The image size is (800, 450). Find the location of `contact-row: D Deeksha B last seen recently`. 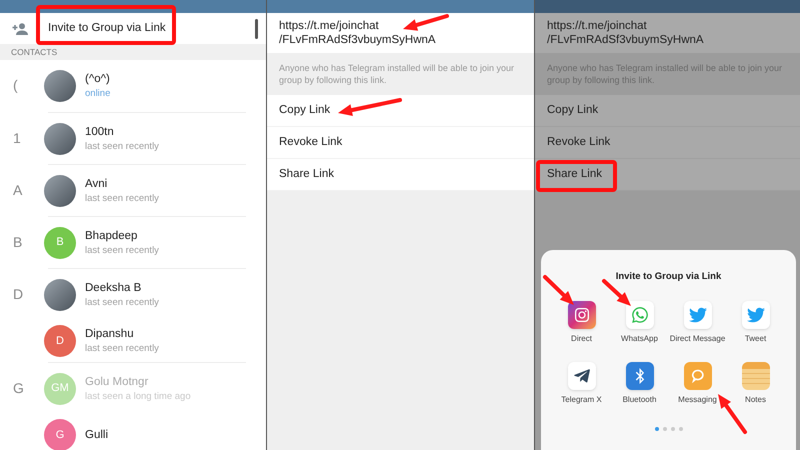

contact-row: D Deeksha B last seen recently is located at coordinates (133, 294).